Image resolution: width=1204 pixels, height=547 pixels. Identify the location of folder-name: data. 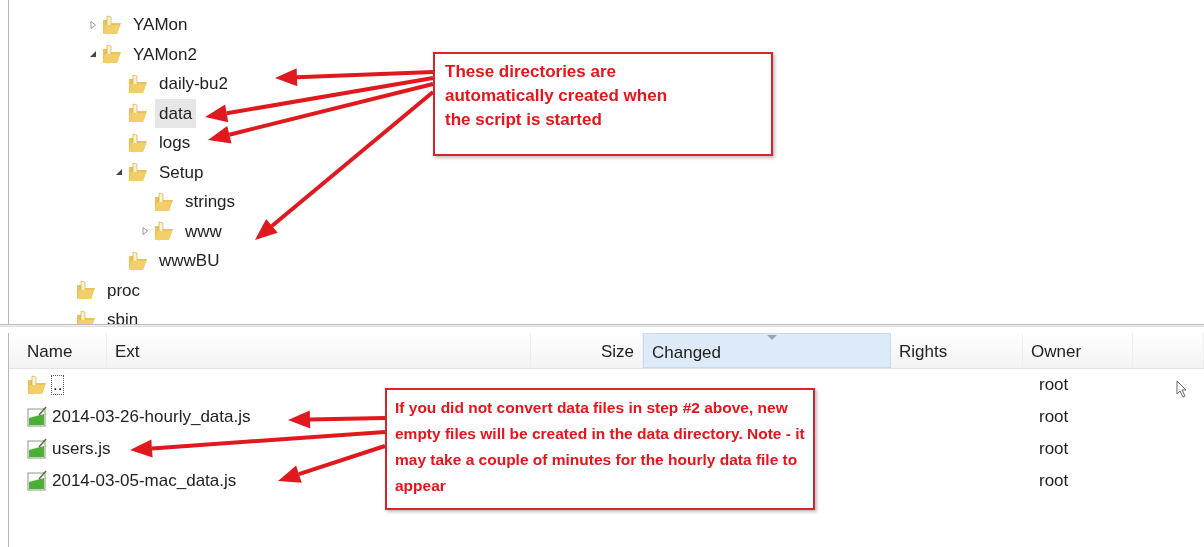
(176, 113).